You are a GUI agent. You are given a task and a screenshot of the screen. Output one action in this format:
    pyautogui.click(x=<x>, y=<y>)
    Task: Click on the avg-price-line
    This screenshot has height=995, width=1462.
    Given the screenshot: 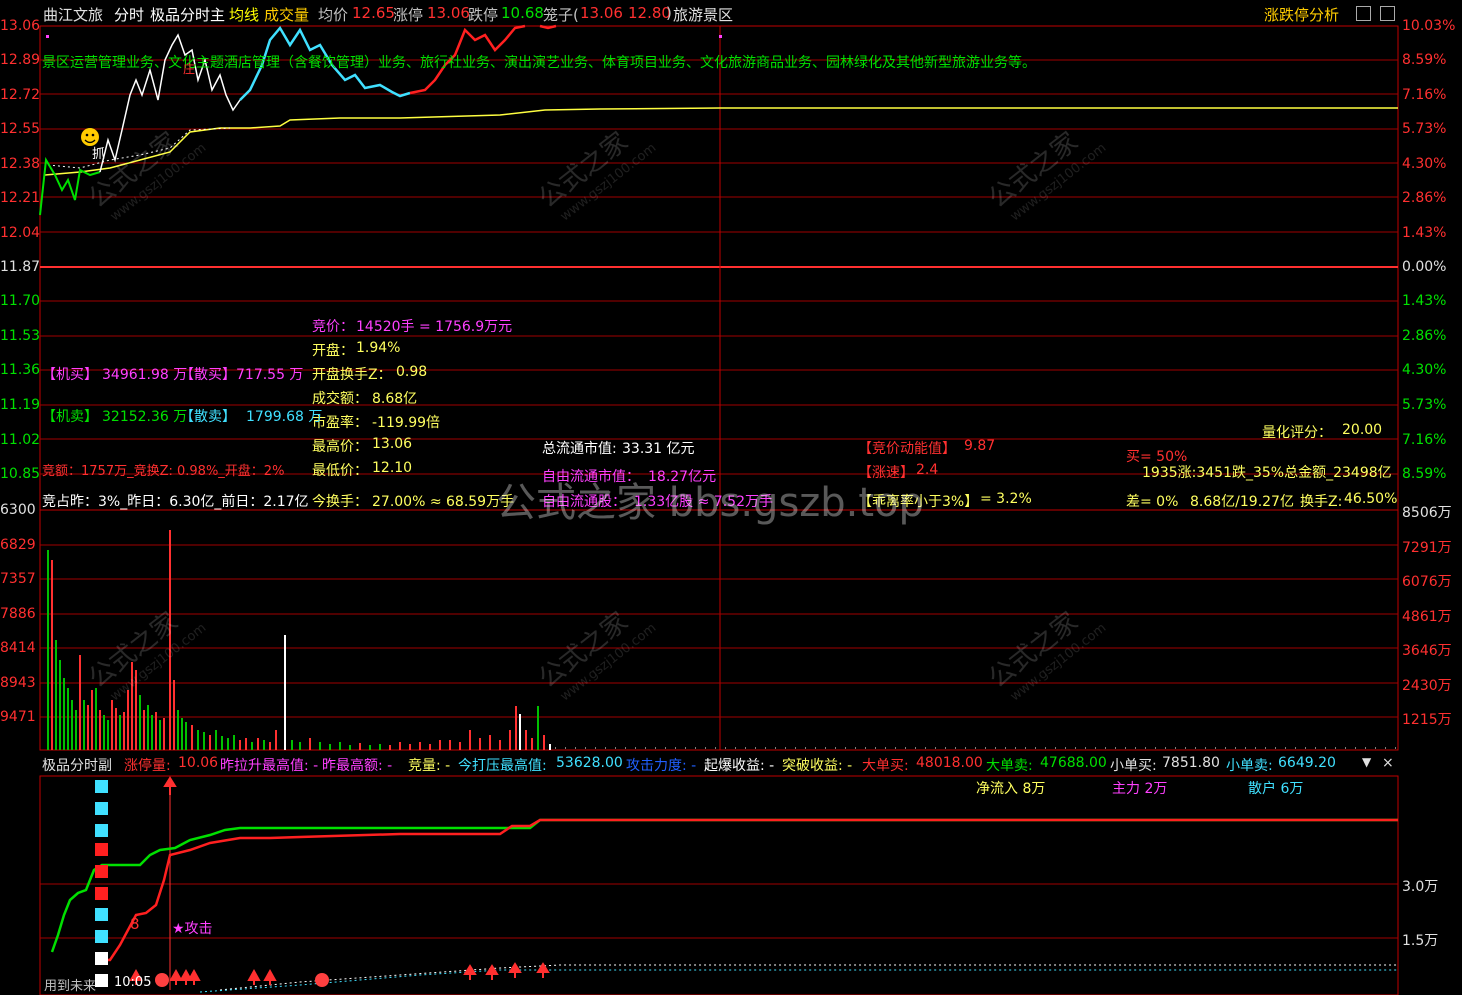 What is the action you would take?
    pyautogui.click(x=721, y=141)
    